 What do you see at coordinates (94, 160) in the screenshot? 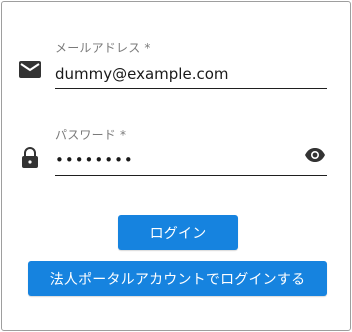
I see `password-input: ••••••••` at bounding box center [94, 160].